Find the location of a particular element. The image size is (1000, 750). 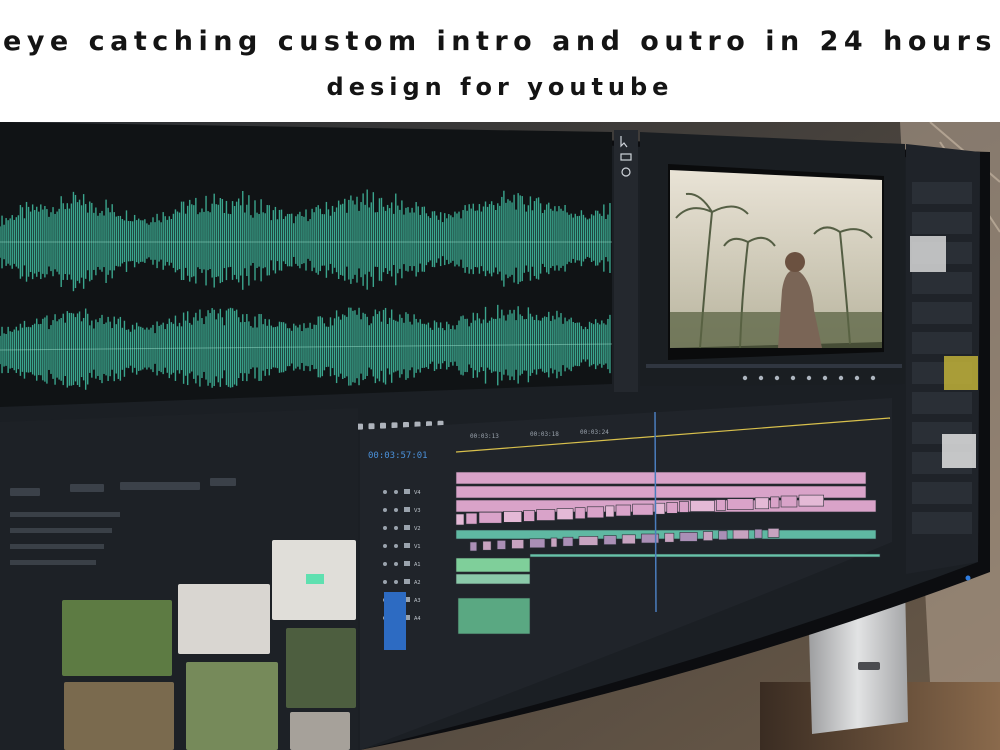

audio-clip-a3 is located at coordinates (493, 565).